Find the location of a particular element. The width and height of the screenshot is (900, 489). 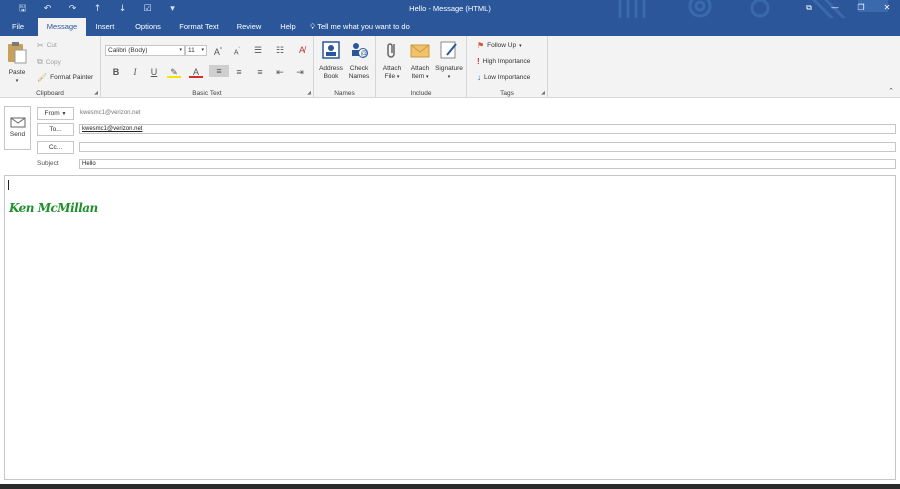

tab-message: Message is located at coordinates (62, 27).